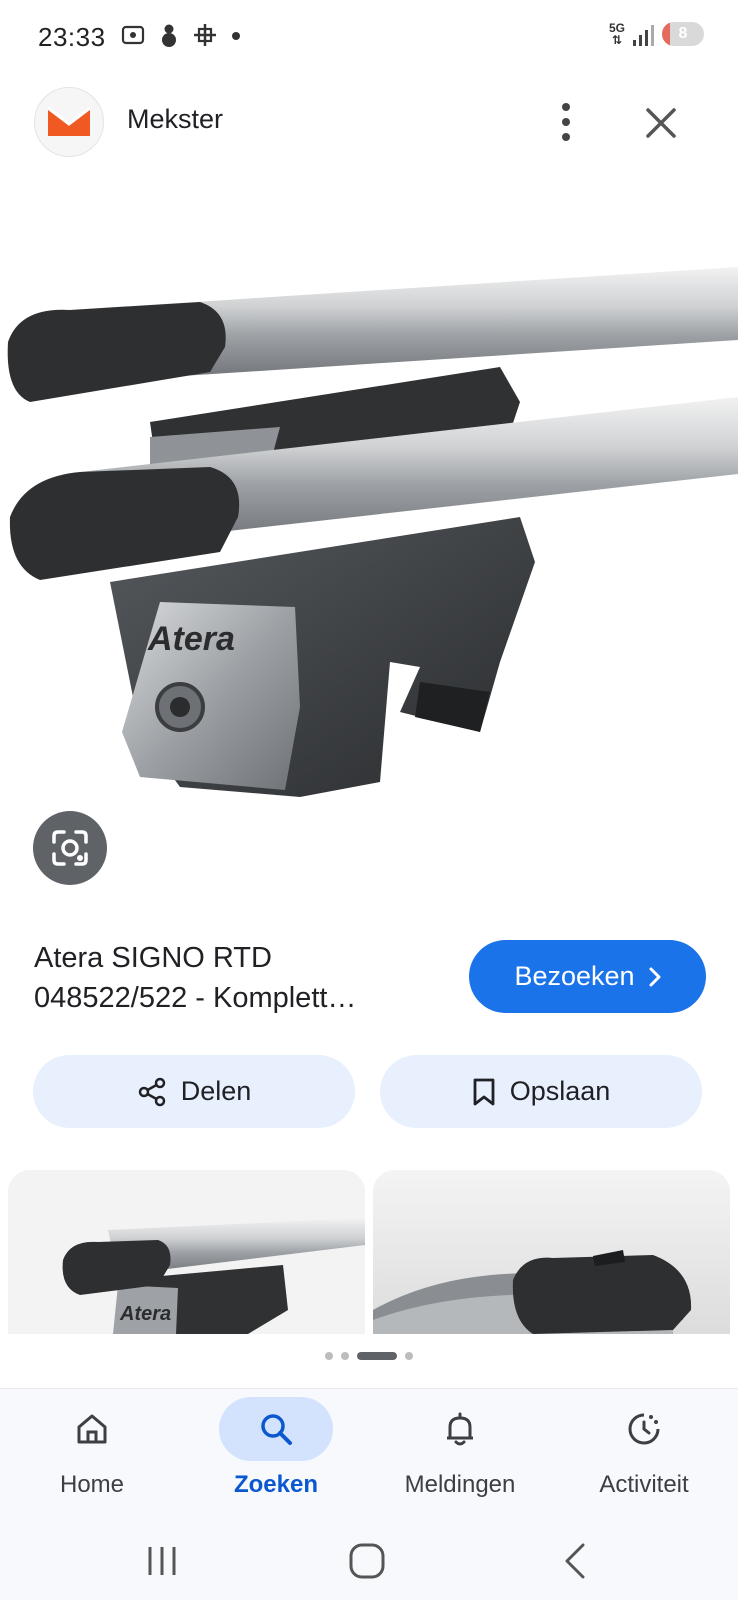 This screenshot has width=738, height=1600. What do you see at coordinates (169, 35) in the screenshot?
I see `snowman-icon` at bounding box center [169, 35].